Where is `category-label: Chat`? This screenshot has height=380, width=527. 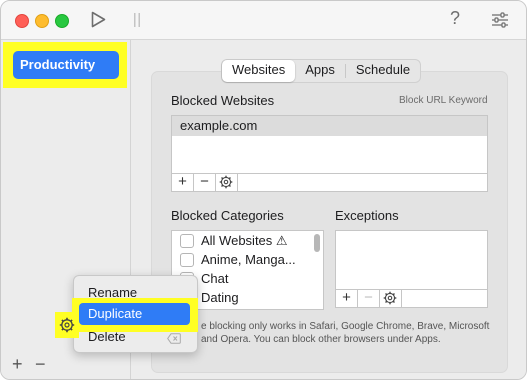
category-label: Chat is located at coordinates (215, 278).